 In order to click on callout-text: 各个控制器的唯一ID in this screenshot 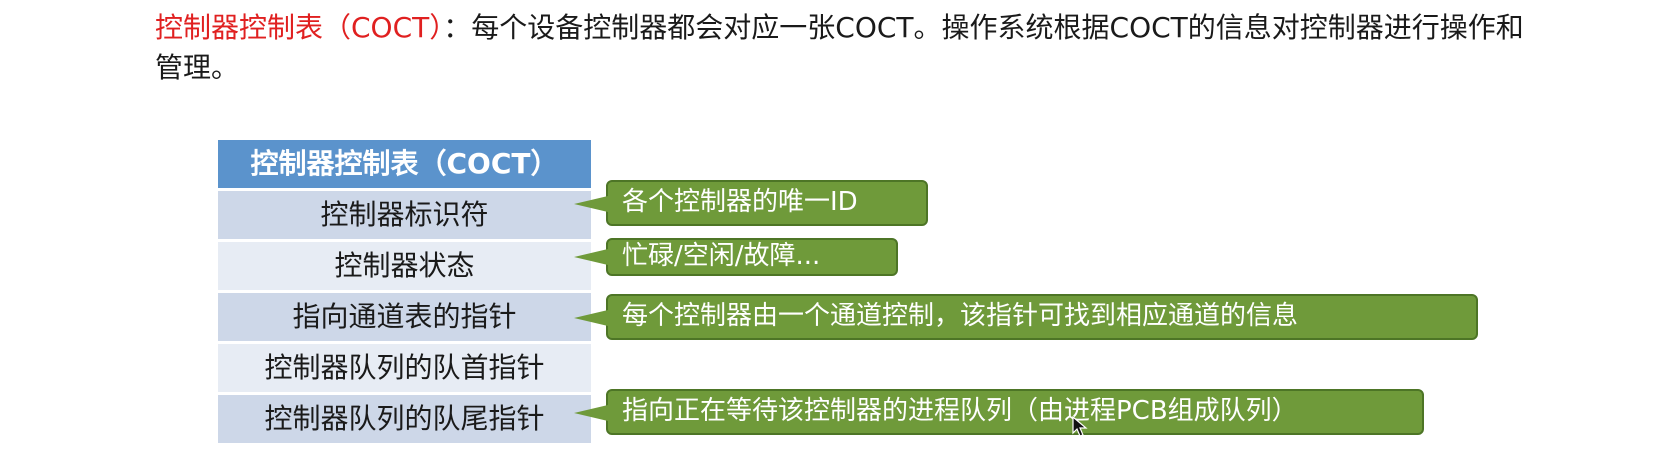, I will do `click(740, 202)`.